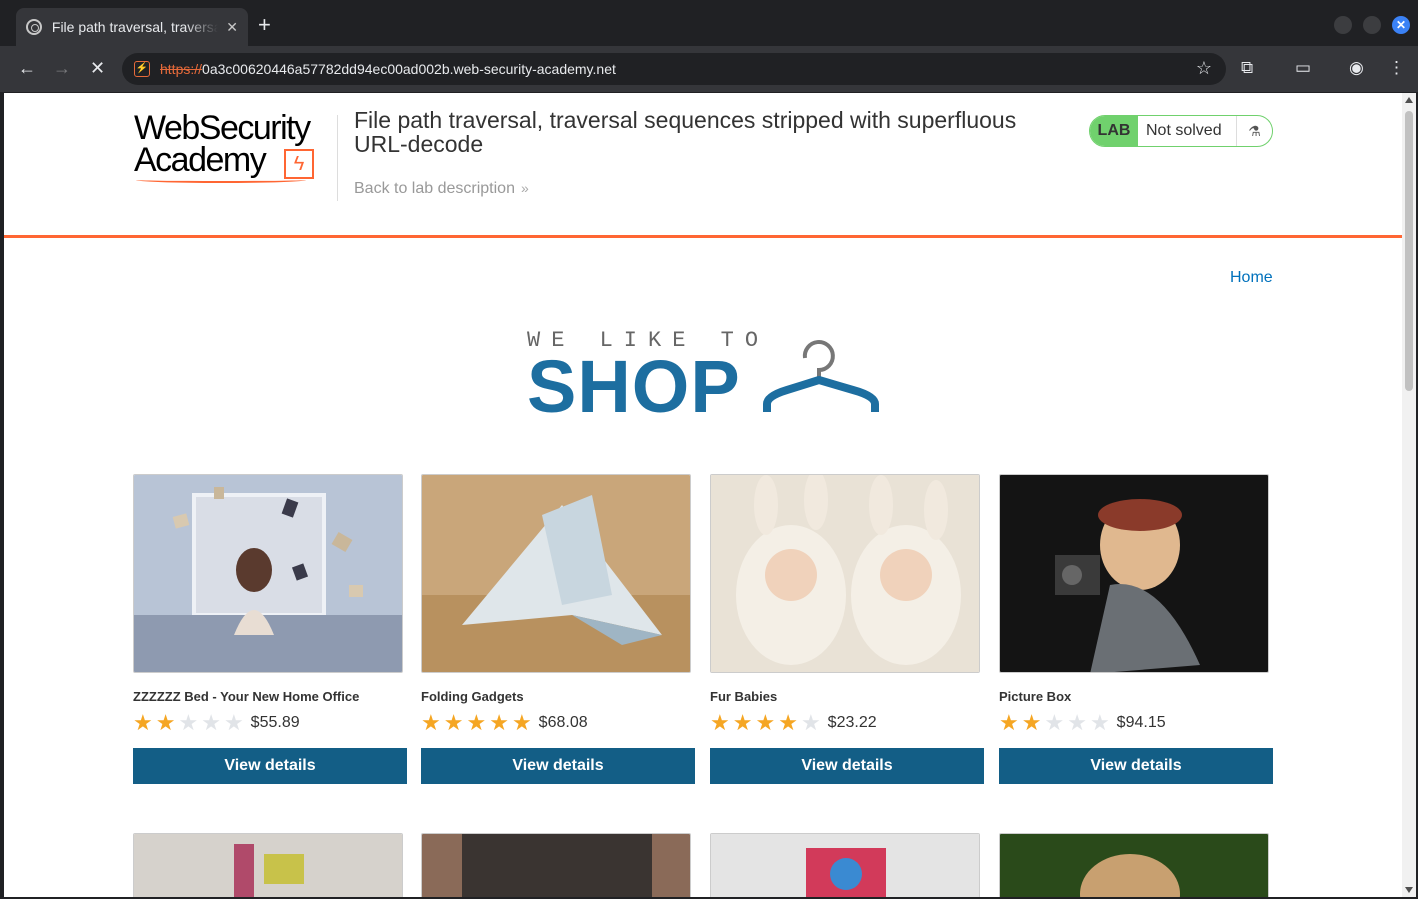 Image resolution: width=1418 pixels, height=899 pixels. What do you see at coordinates (744, 696) in the screenshot?
I see `product-name: Fur Babies` at bounding box center [744, 696].